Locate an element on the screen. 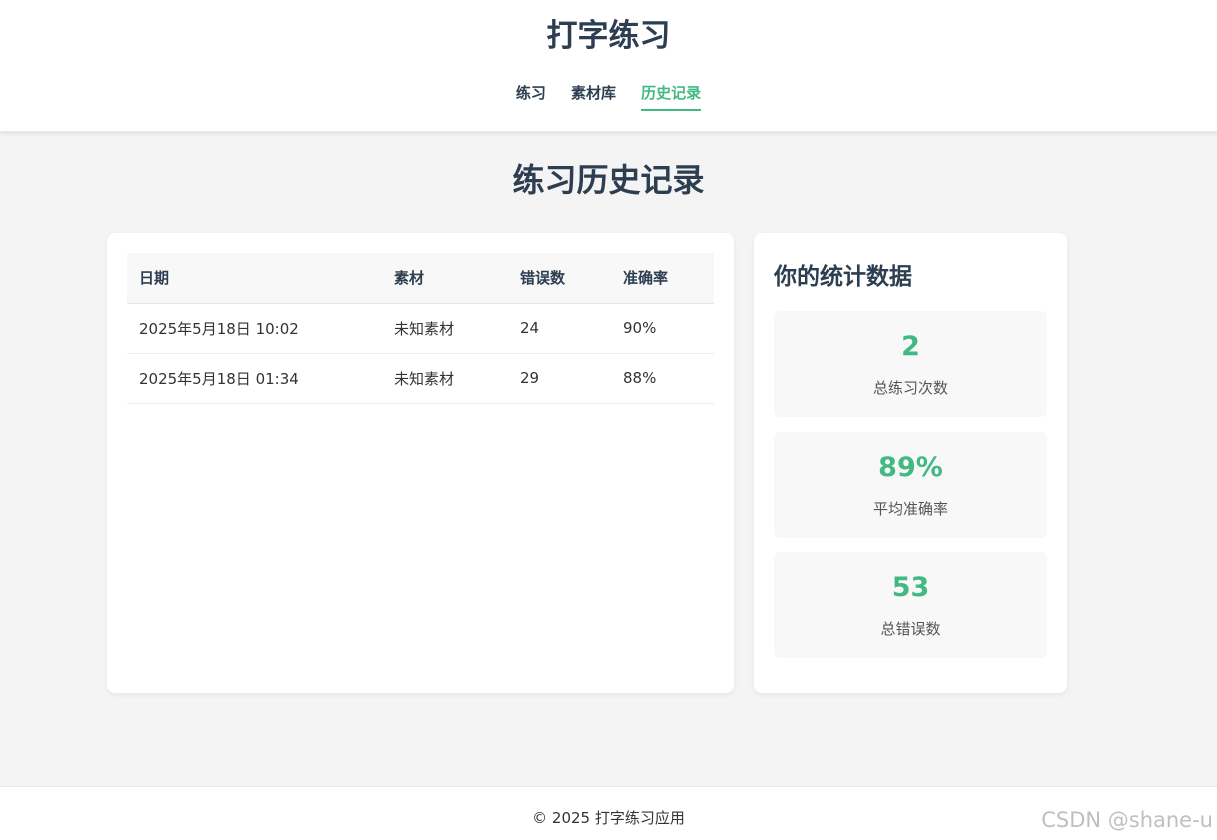 The image size is (1217, 840). cell-date: 2025年5月18日 01:34 is located at coordinates (254, 378).